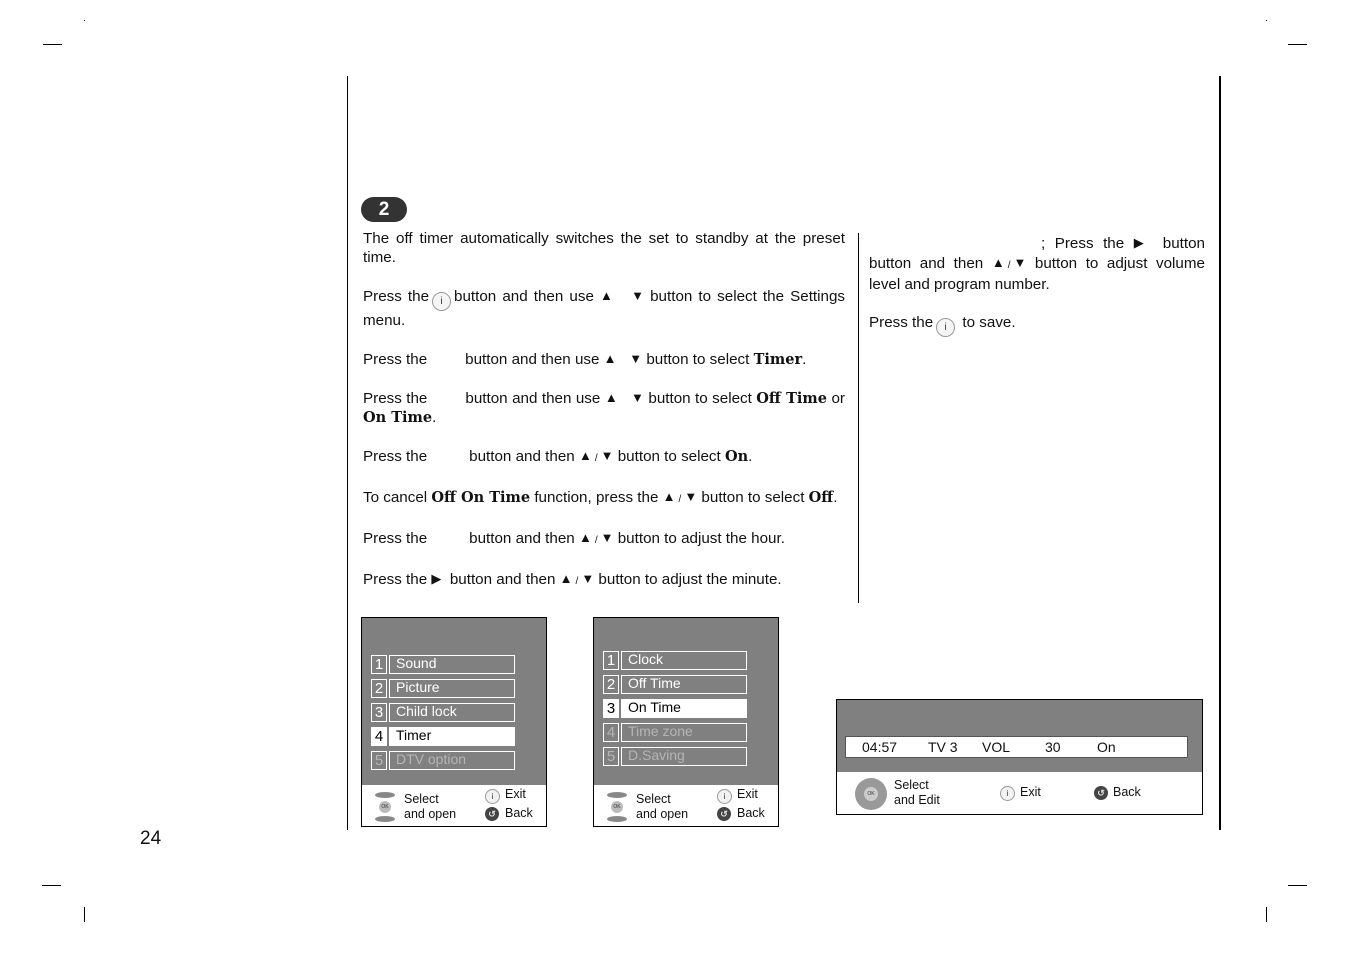  I want to click on page-number: 24, so click(151, 838).